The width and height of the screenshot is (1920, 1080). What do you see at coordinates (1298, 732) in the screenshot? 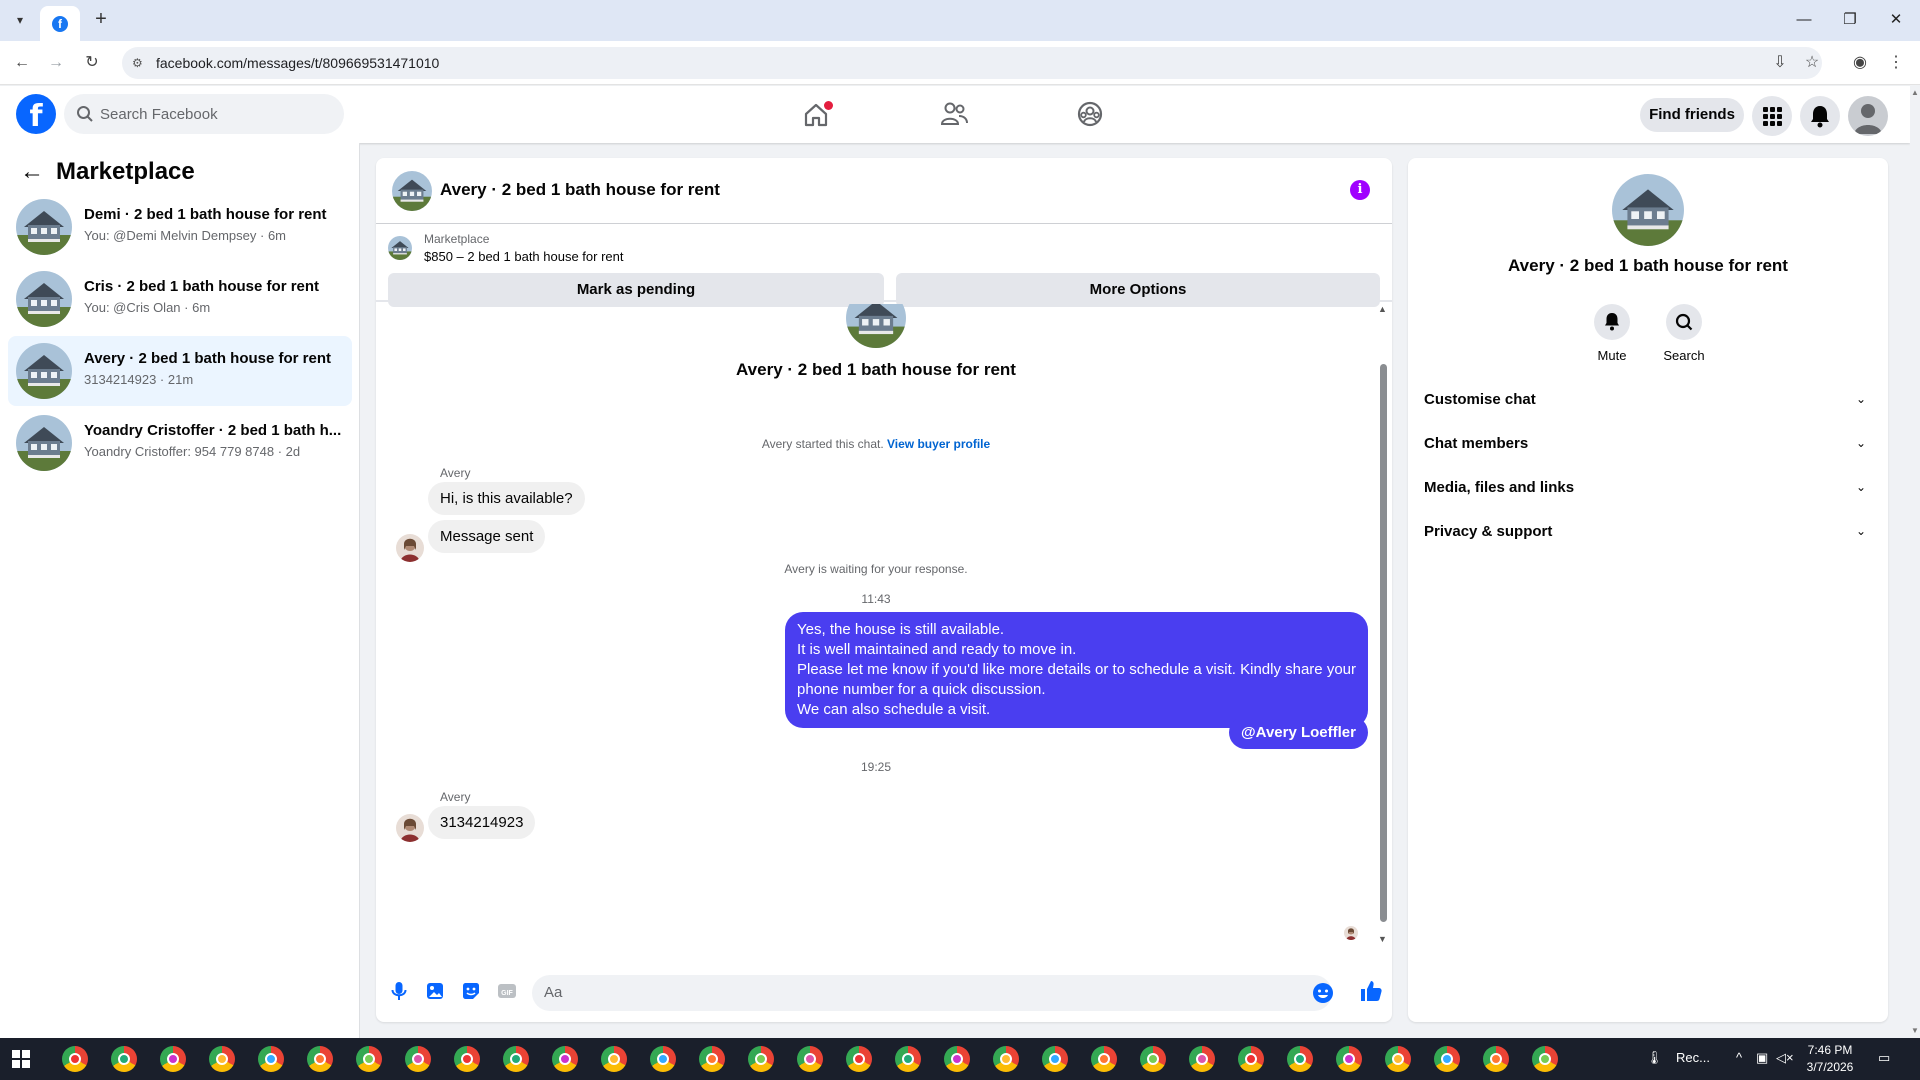
I see `mention-message: @Avery Loeffler` at bounding box center [1298, 732].